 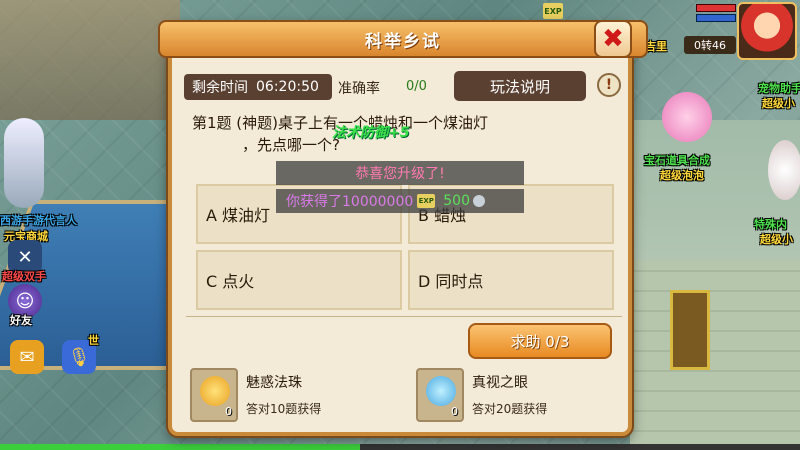 What do you see at coordinates (426, 201) in the screenshot?
I see `exp-badge-icon: EXP` at bounding box center [426, 201].